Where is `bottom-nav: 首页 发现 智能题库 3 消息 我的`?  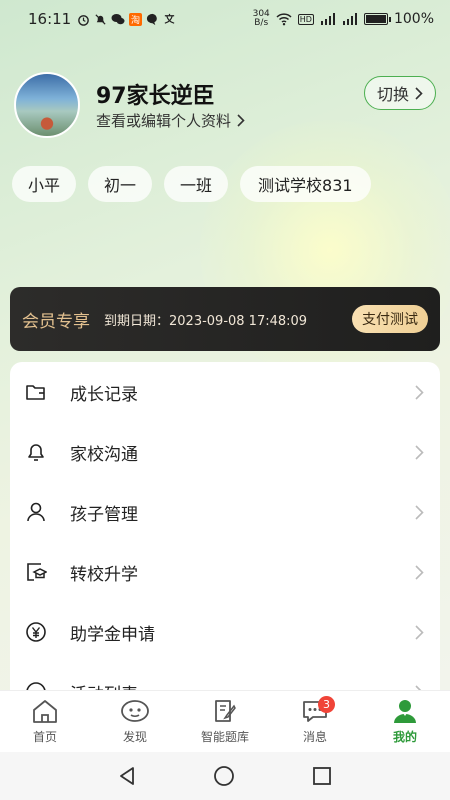 bottom-nav: 首页 发现 智能题库 3 消息 我的 is located at coordinates (225, 721).